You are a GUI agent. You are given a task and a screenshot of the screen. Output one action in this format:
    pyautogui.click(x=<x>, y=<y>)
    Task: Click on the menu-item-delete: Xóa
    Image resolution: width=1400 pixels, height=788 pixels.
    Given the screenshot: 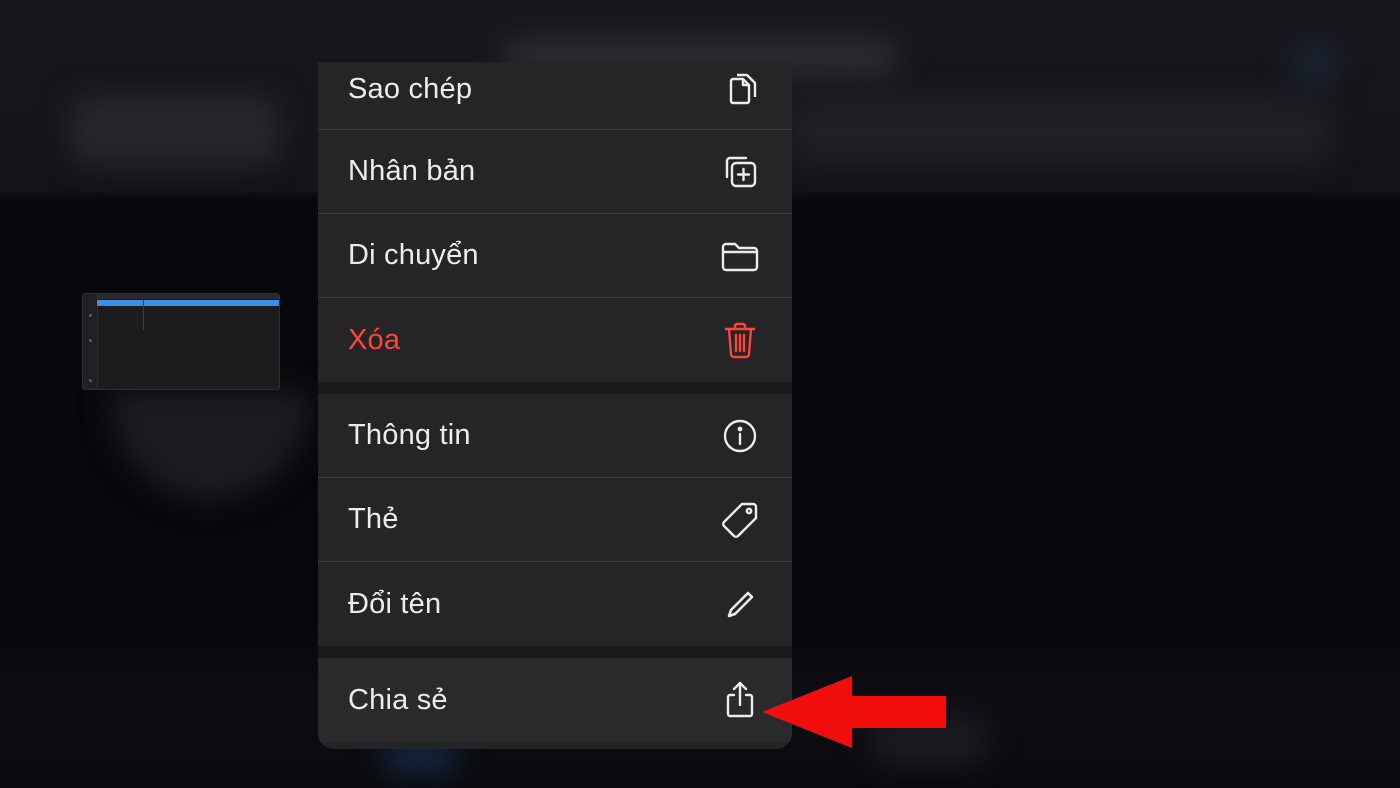 What is the action you would take?
    pyautogui.click(x=555, y=340)
    